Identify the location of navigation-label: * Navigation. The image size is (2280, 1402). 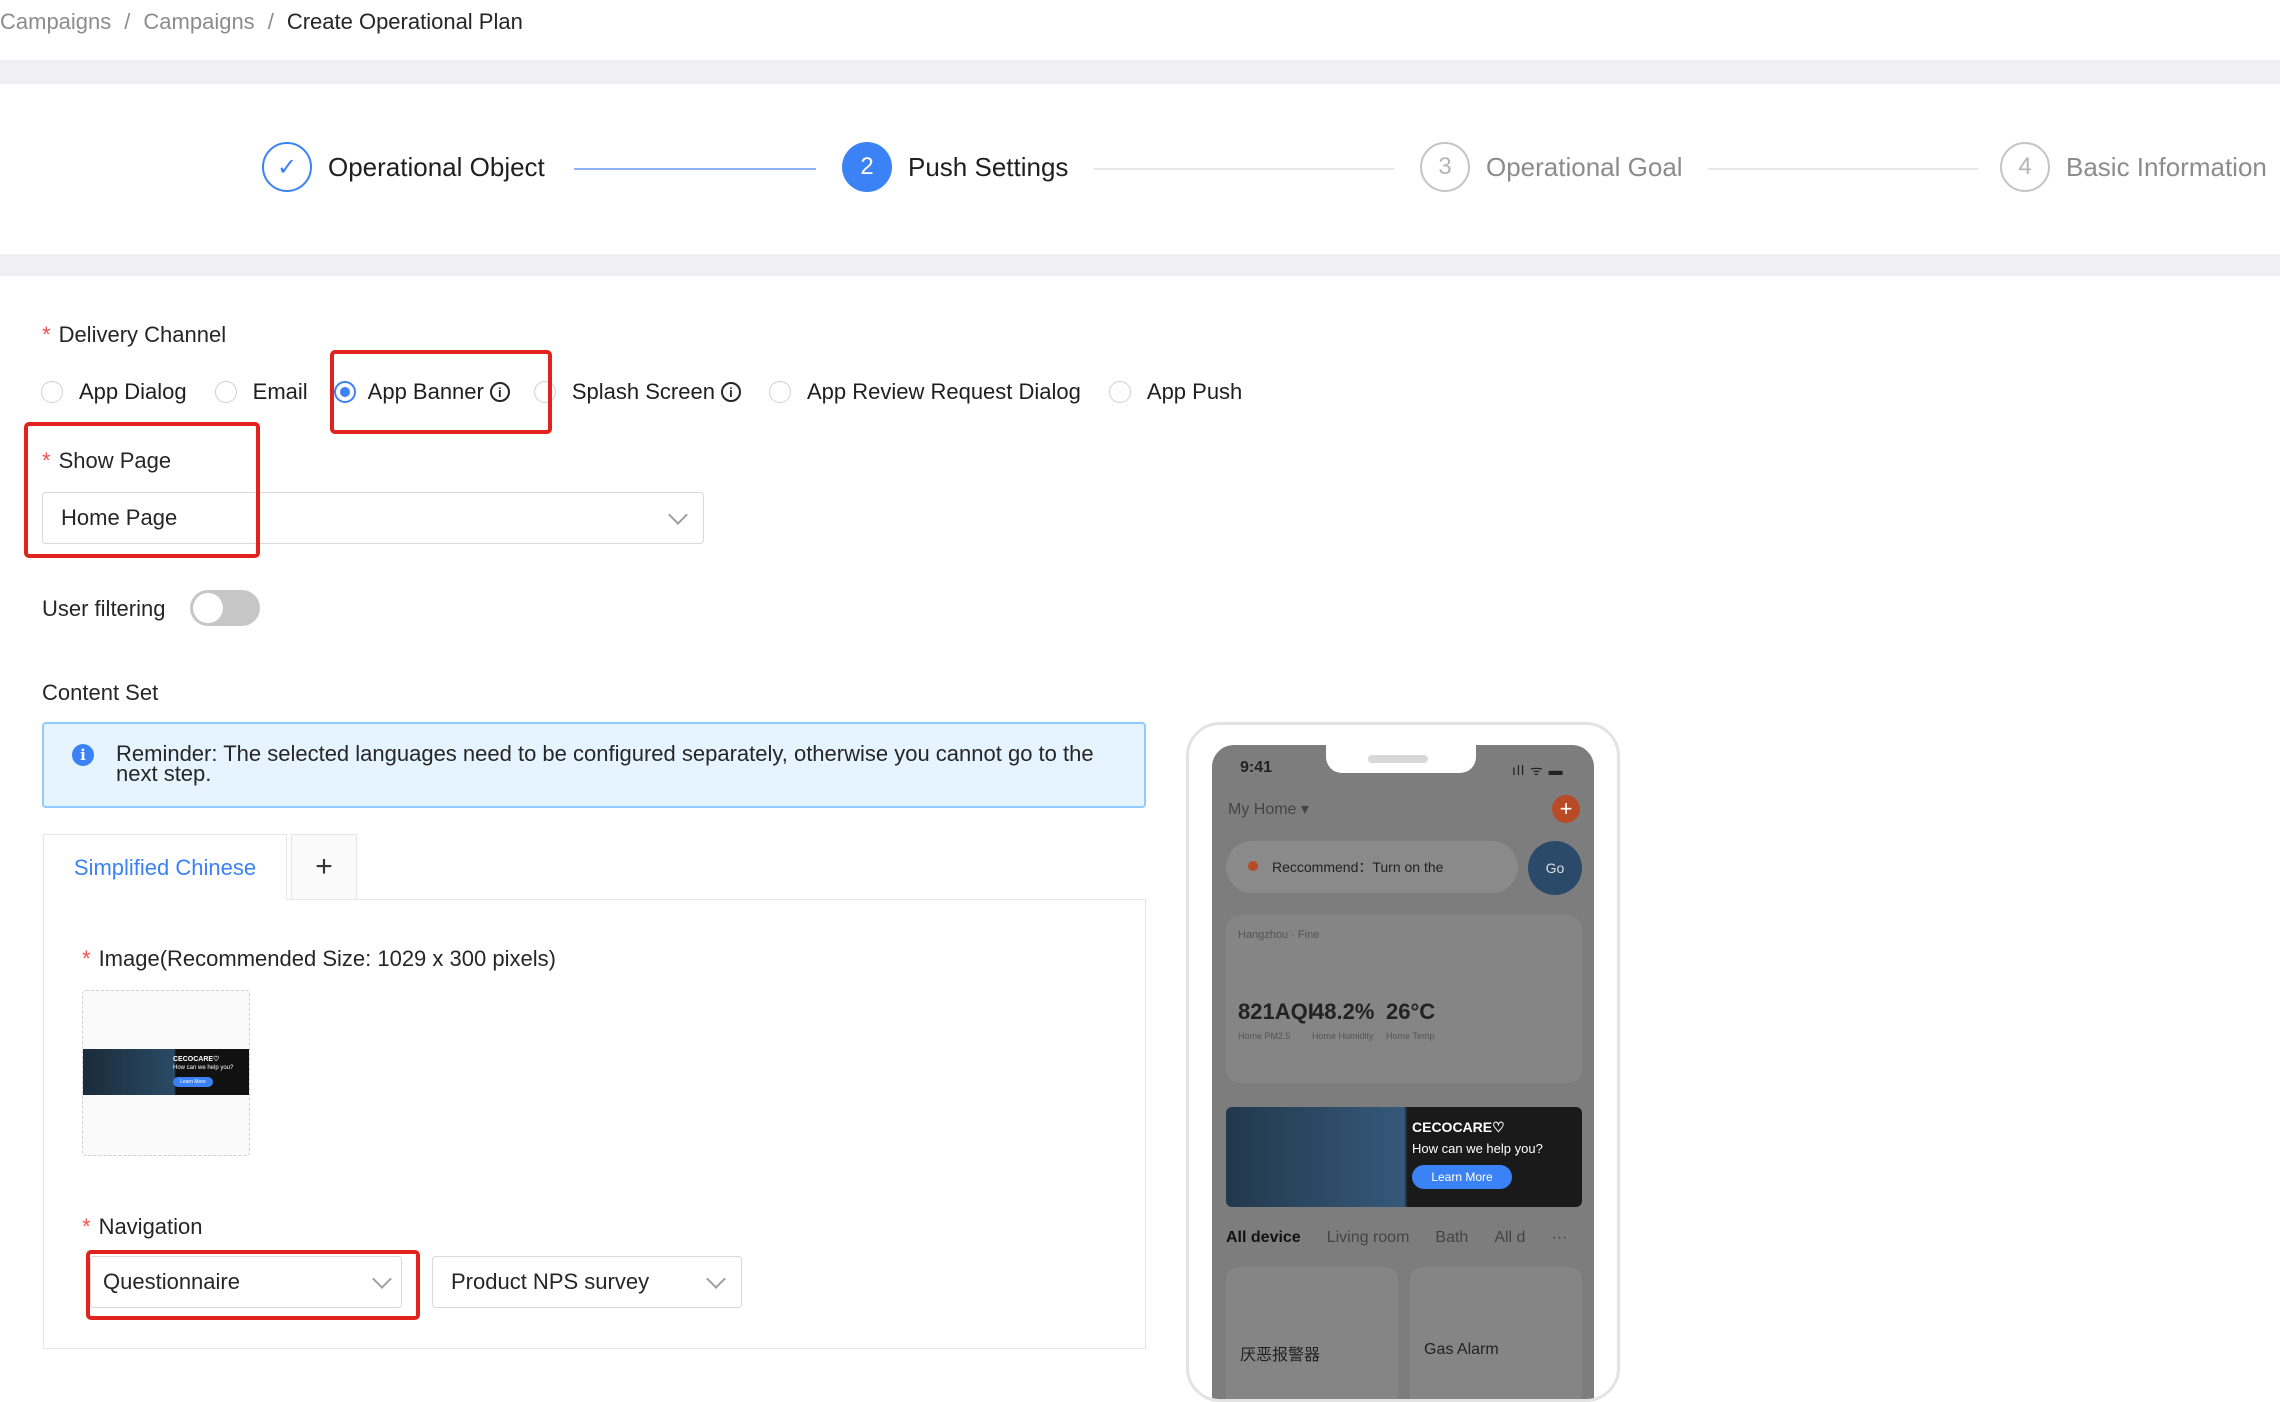
(142, 1226).